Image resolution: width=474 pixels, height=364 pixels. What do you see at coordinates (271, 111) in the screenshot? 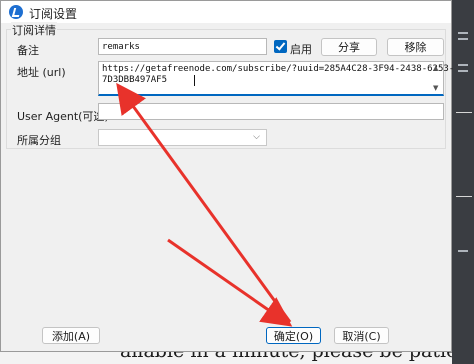
I see `user-agent-input` at bounding box center [271, 111].